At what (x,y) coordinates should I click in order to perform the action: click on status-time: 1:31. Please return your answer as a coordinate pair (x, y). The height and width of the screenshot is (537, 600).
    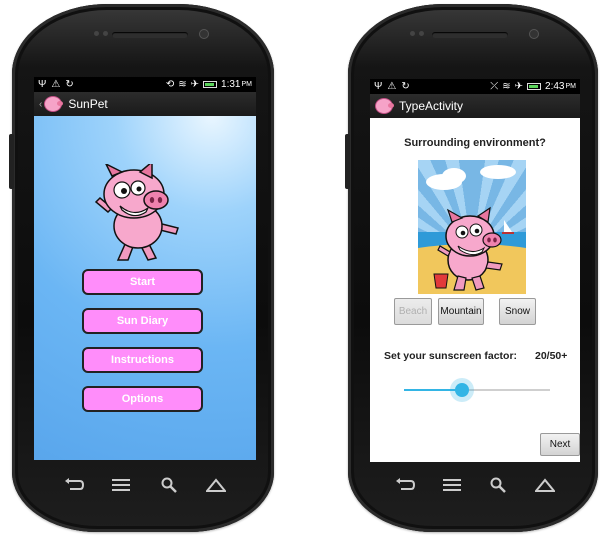
    Looking at the image, I should click on (231, 84).